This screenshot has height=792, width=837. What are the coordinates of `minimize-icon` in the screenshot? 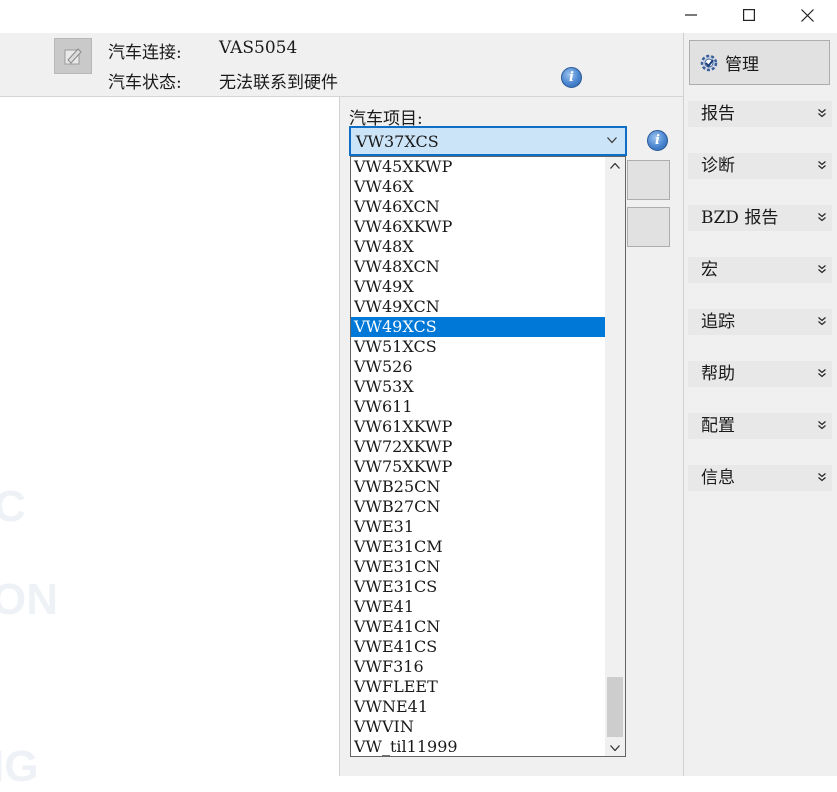 It's located at (691, 15).